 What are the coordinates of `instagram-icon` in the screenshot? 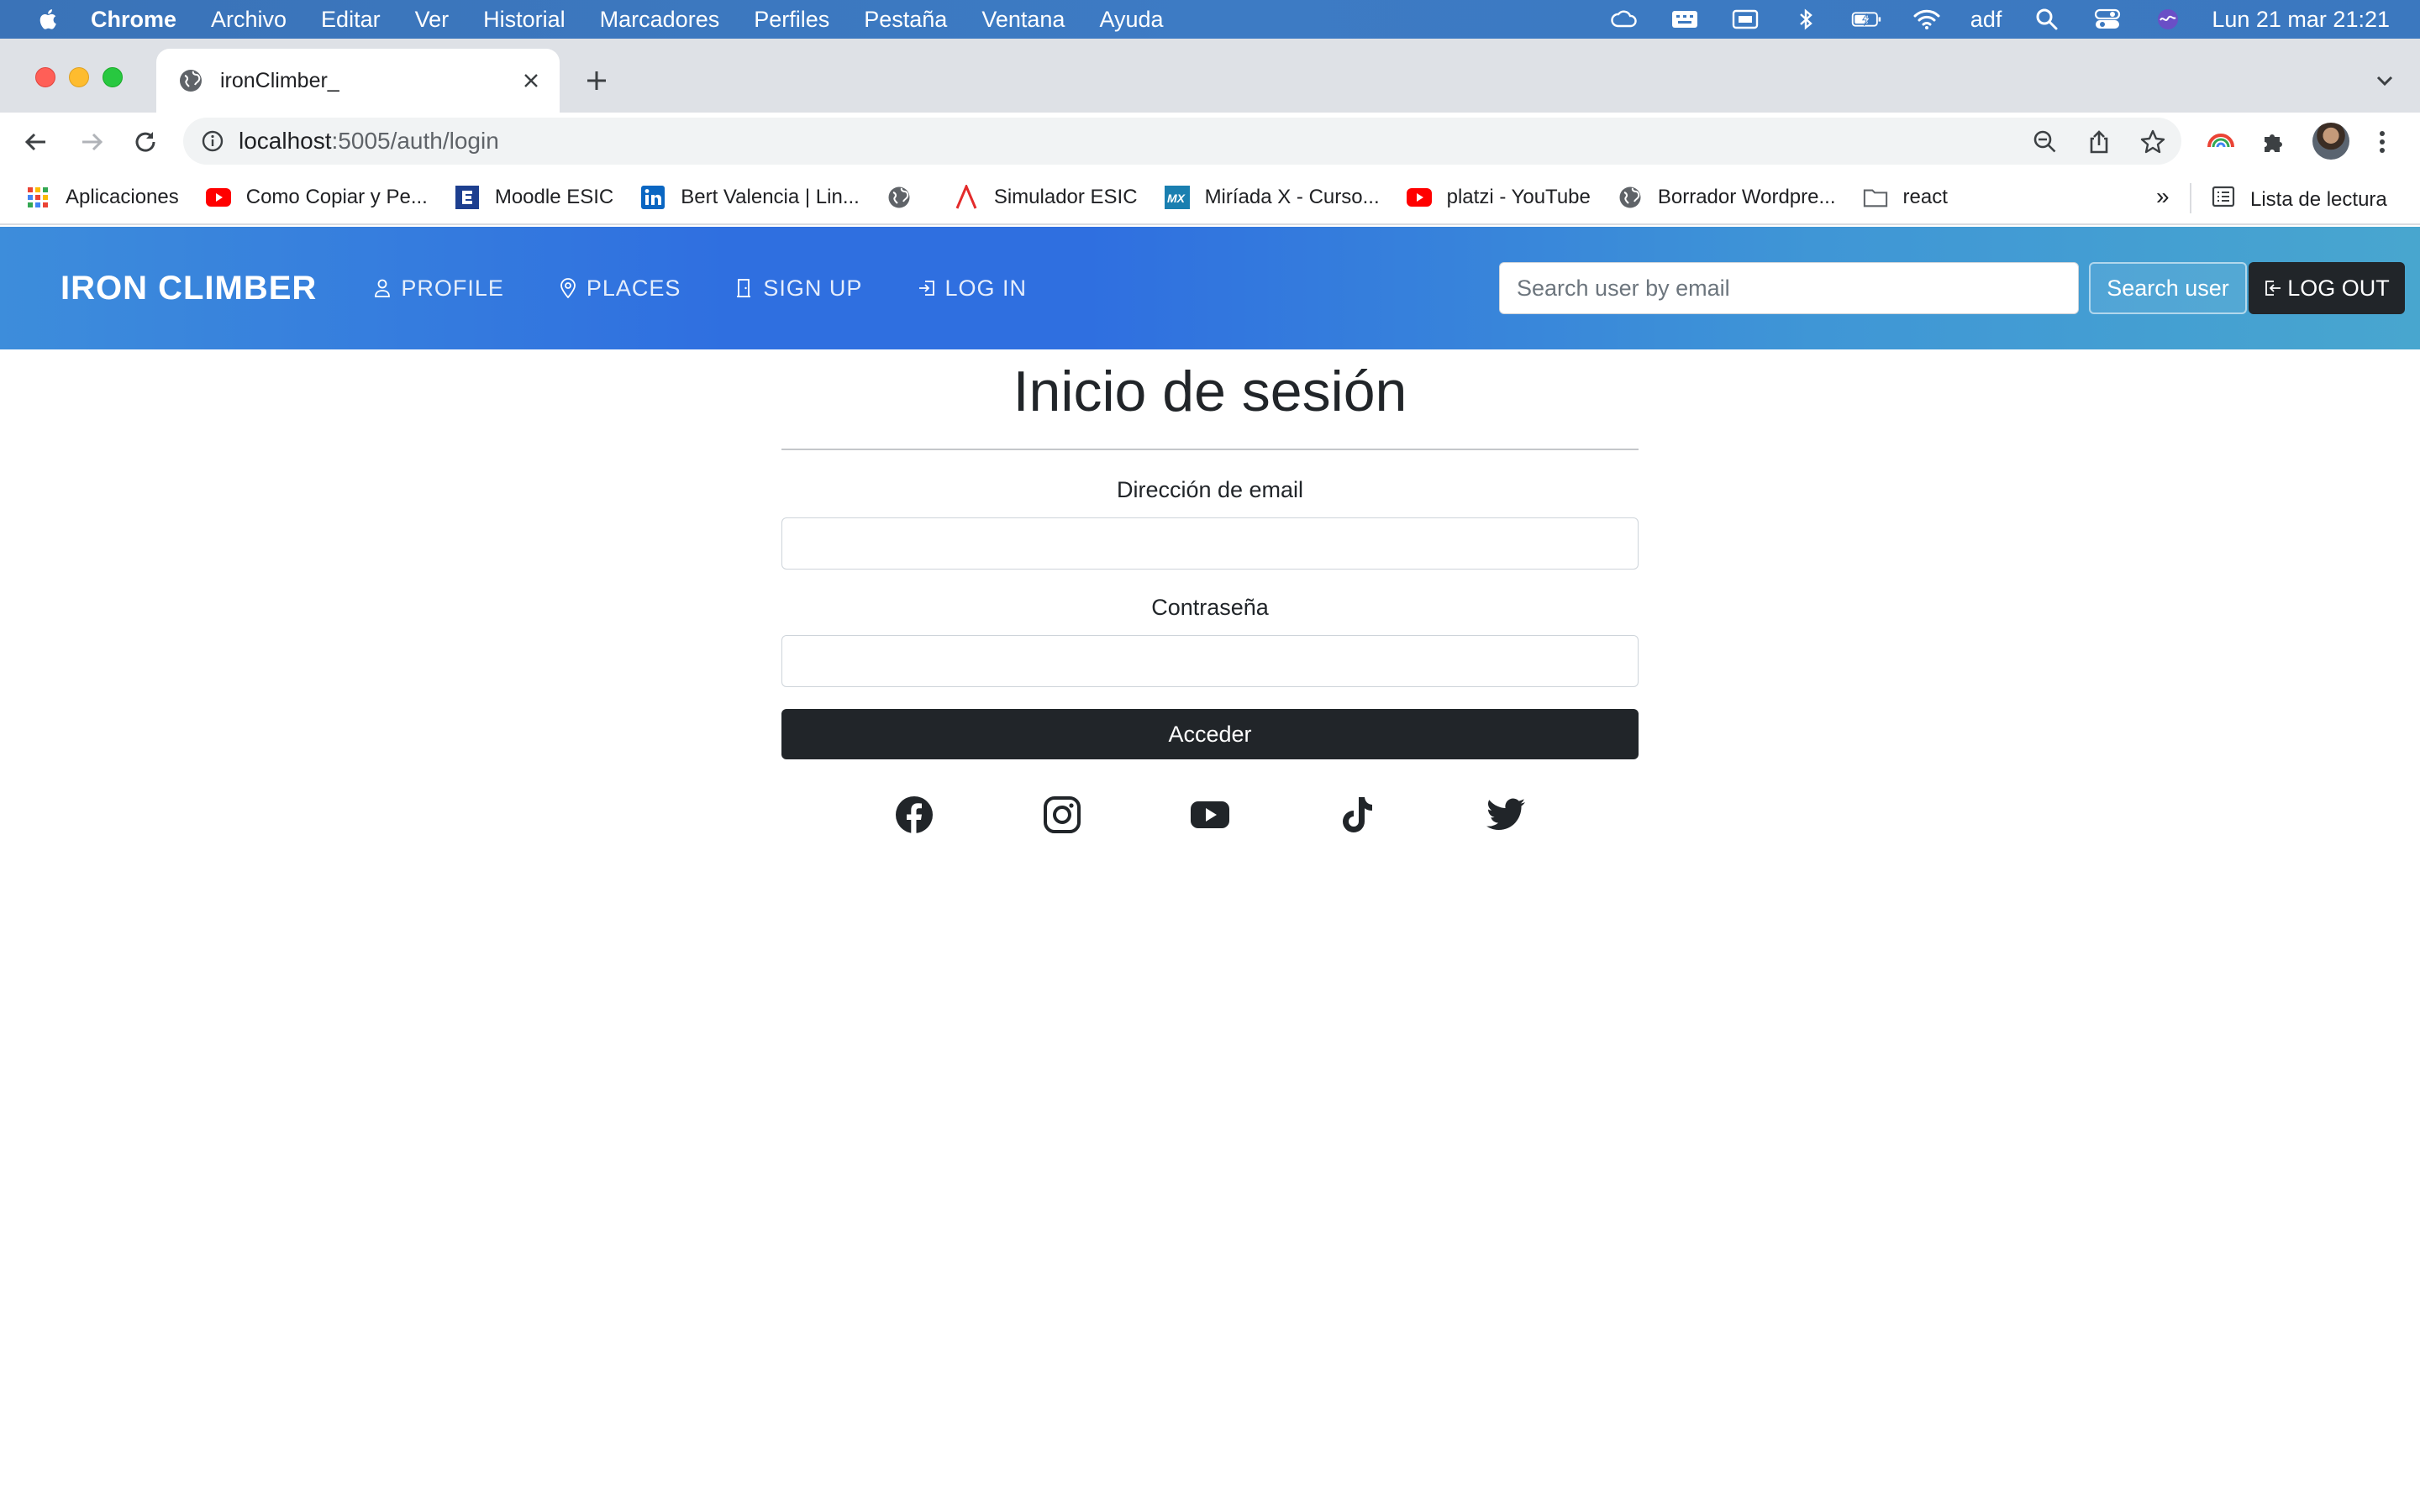 It's located at (1062, 815).